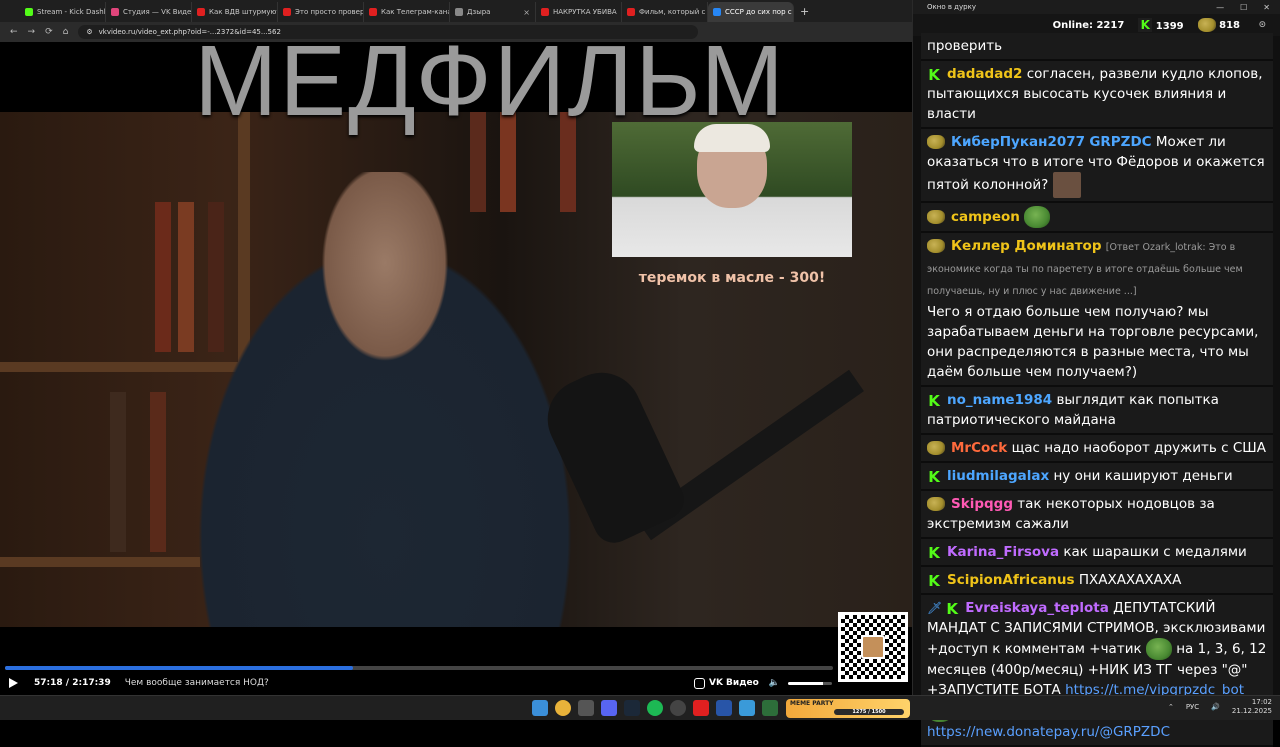 Image resolution: width=1280 pixels, height=747 pixels. Describe the element at coordinates (14, 32) in the screenshot. I see `back-icon: ←` at that location.